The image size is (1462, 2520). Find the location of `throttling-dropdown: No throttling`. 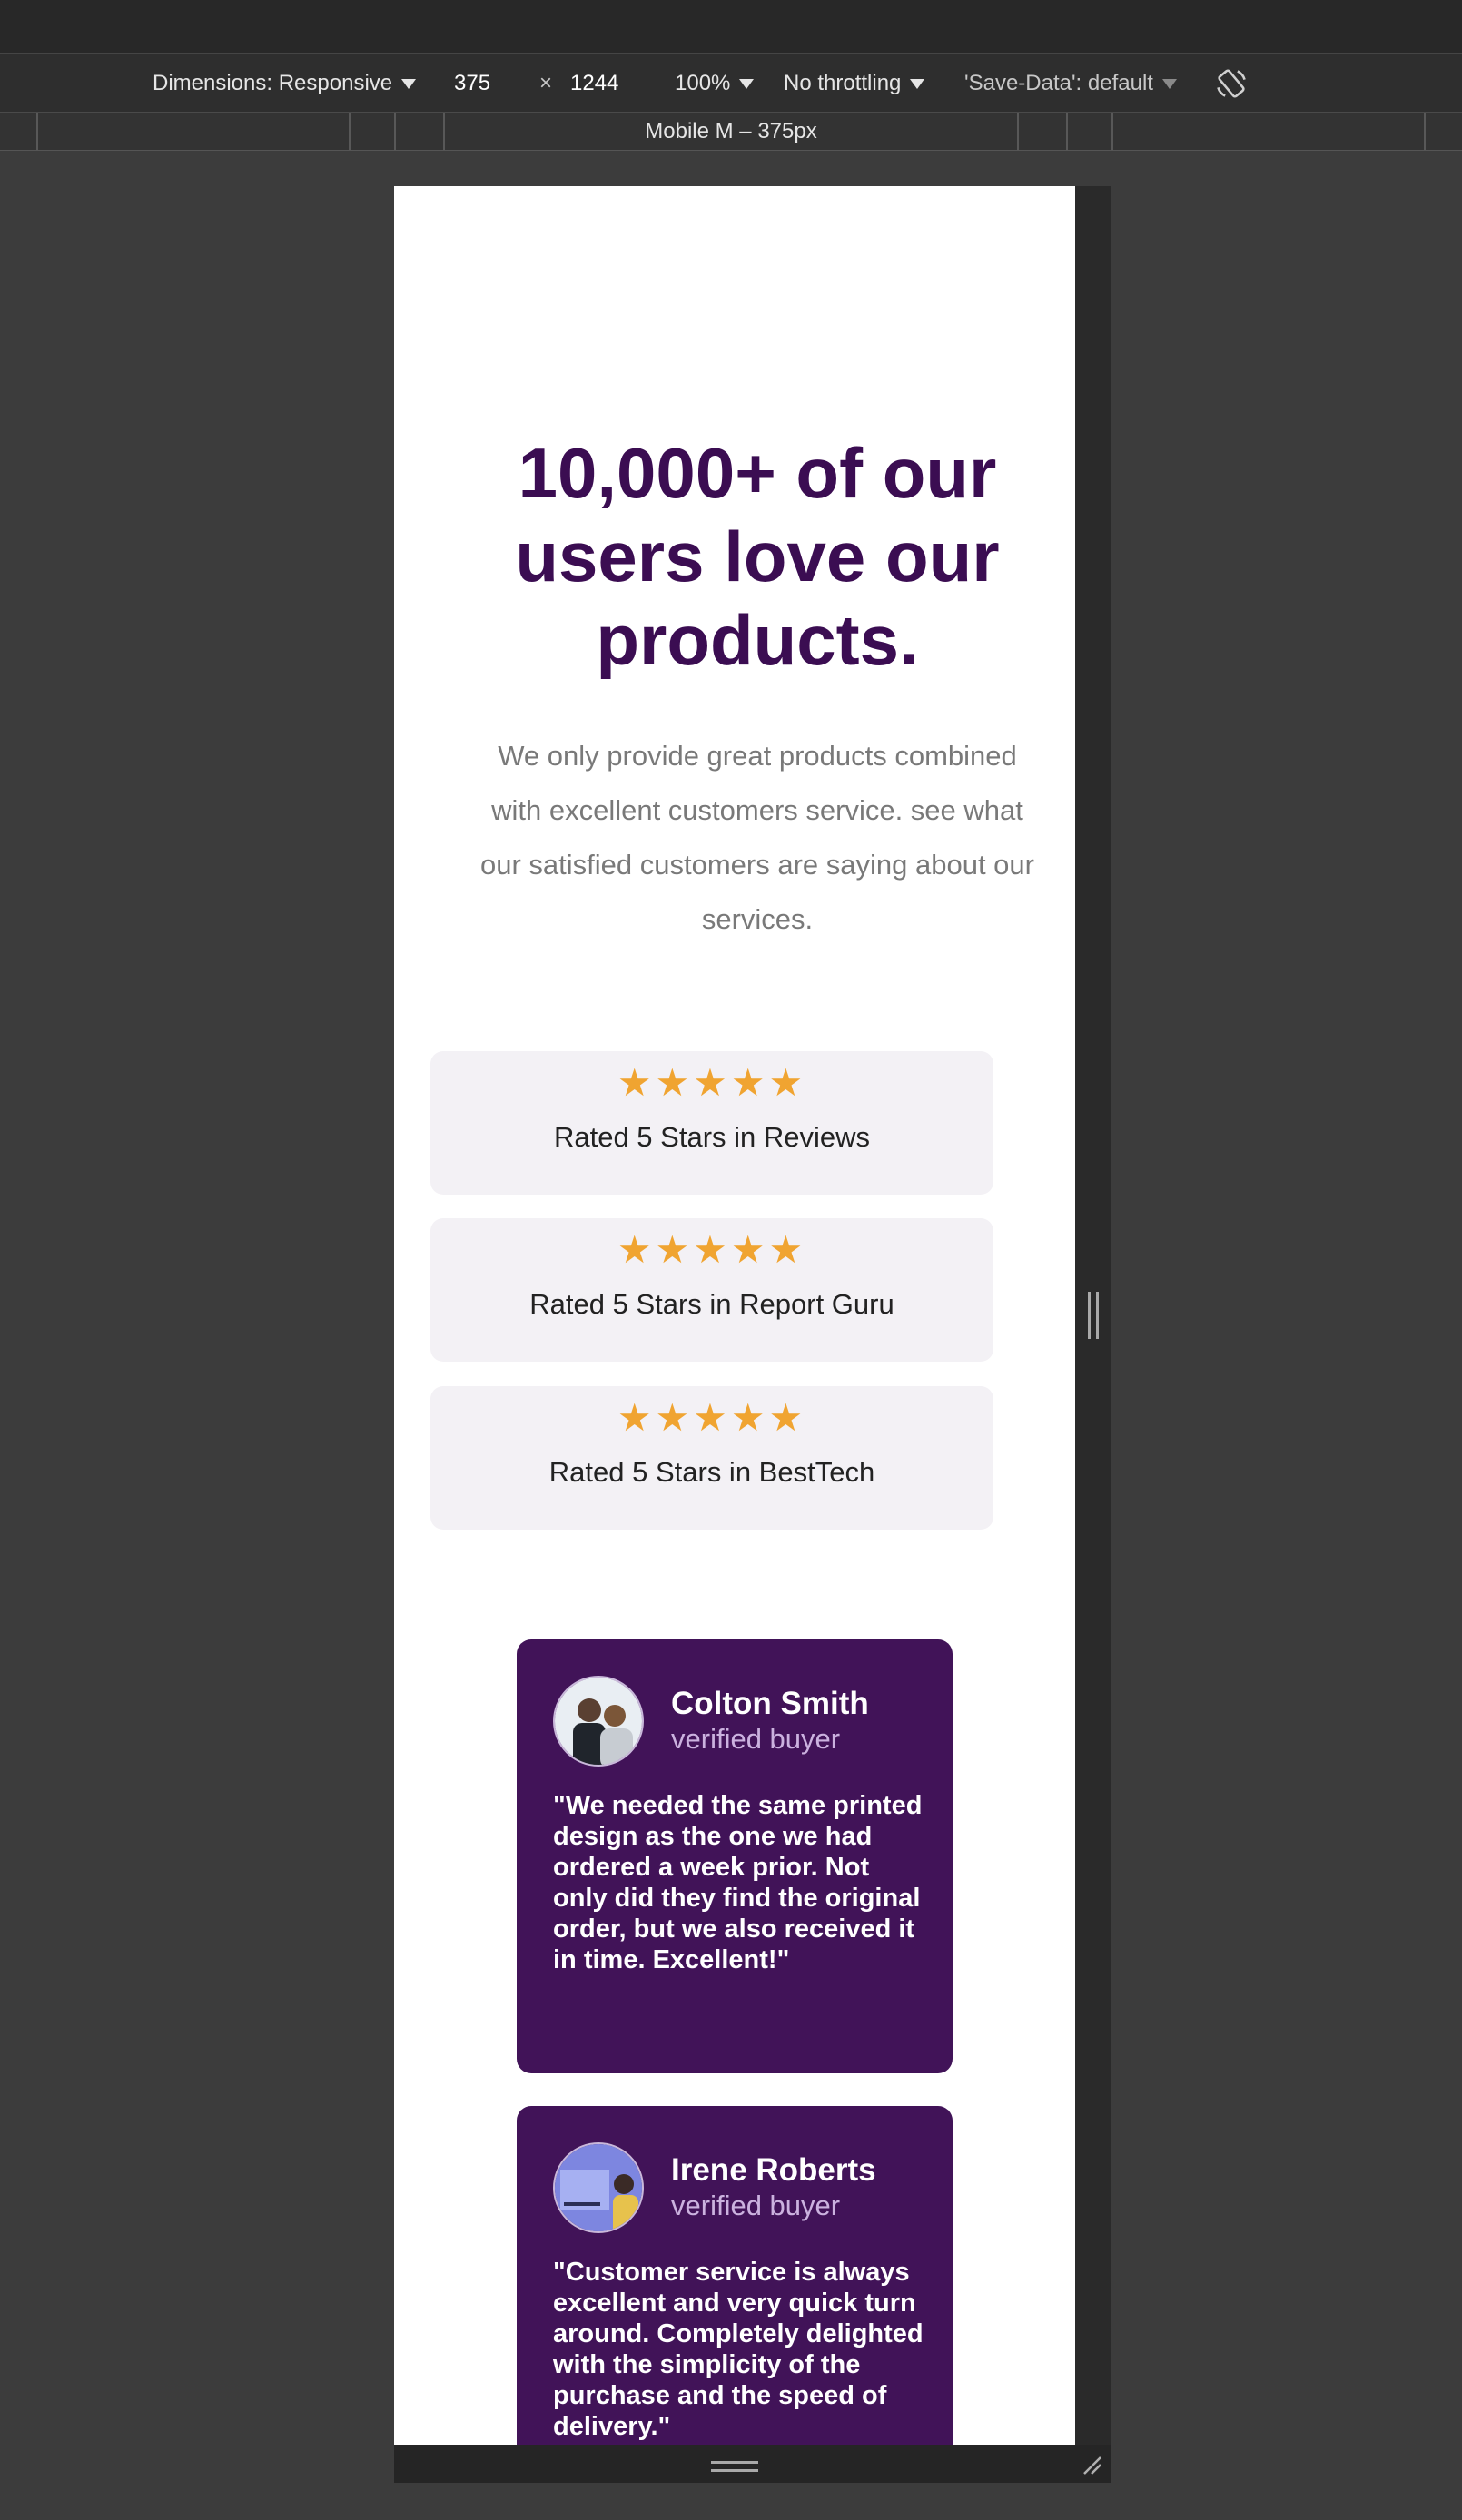

throttling-dropdown: No throttling is located at coordinates (854, 84).